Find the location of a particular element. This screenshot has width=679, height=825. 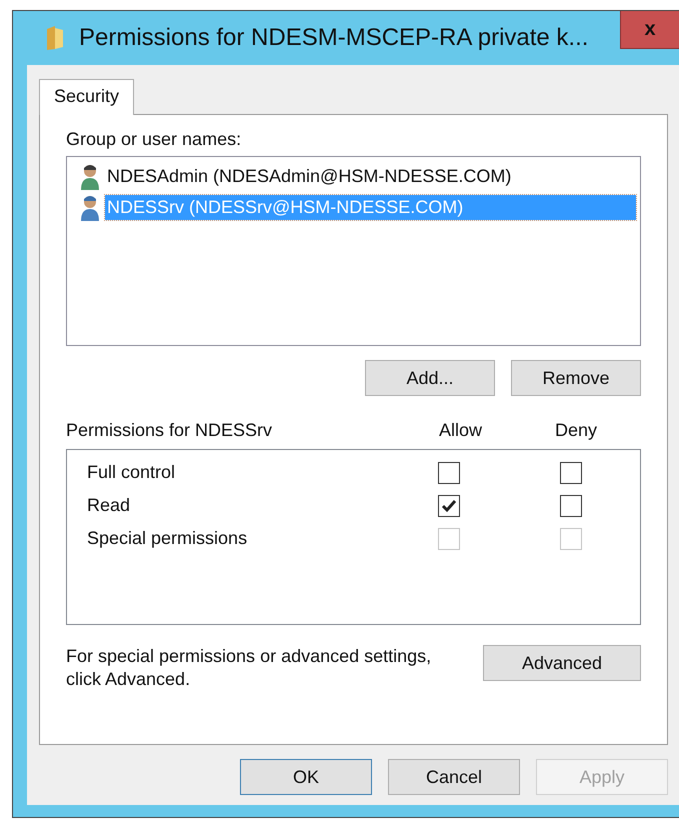

permission-name: Special permissions is located at coordinates (167, 538).